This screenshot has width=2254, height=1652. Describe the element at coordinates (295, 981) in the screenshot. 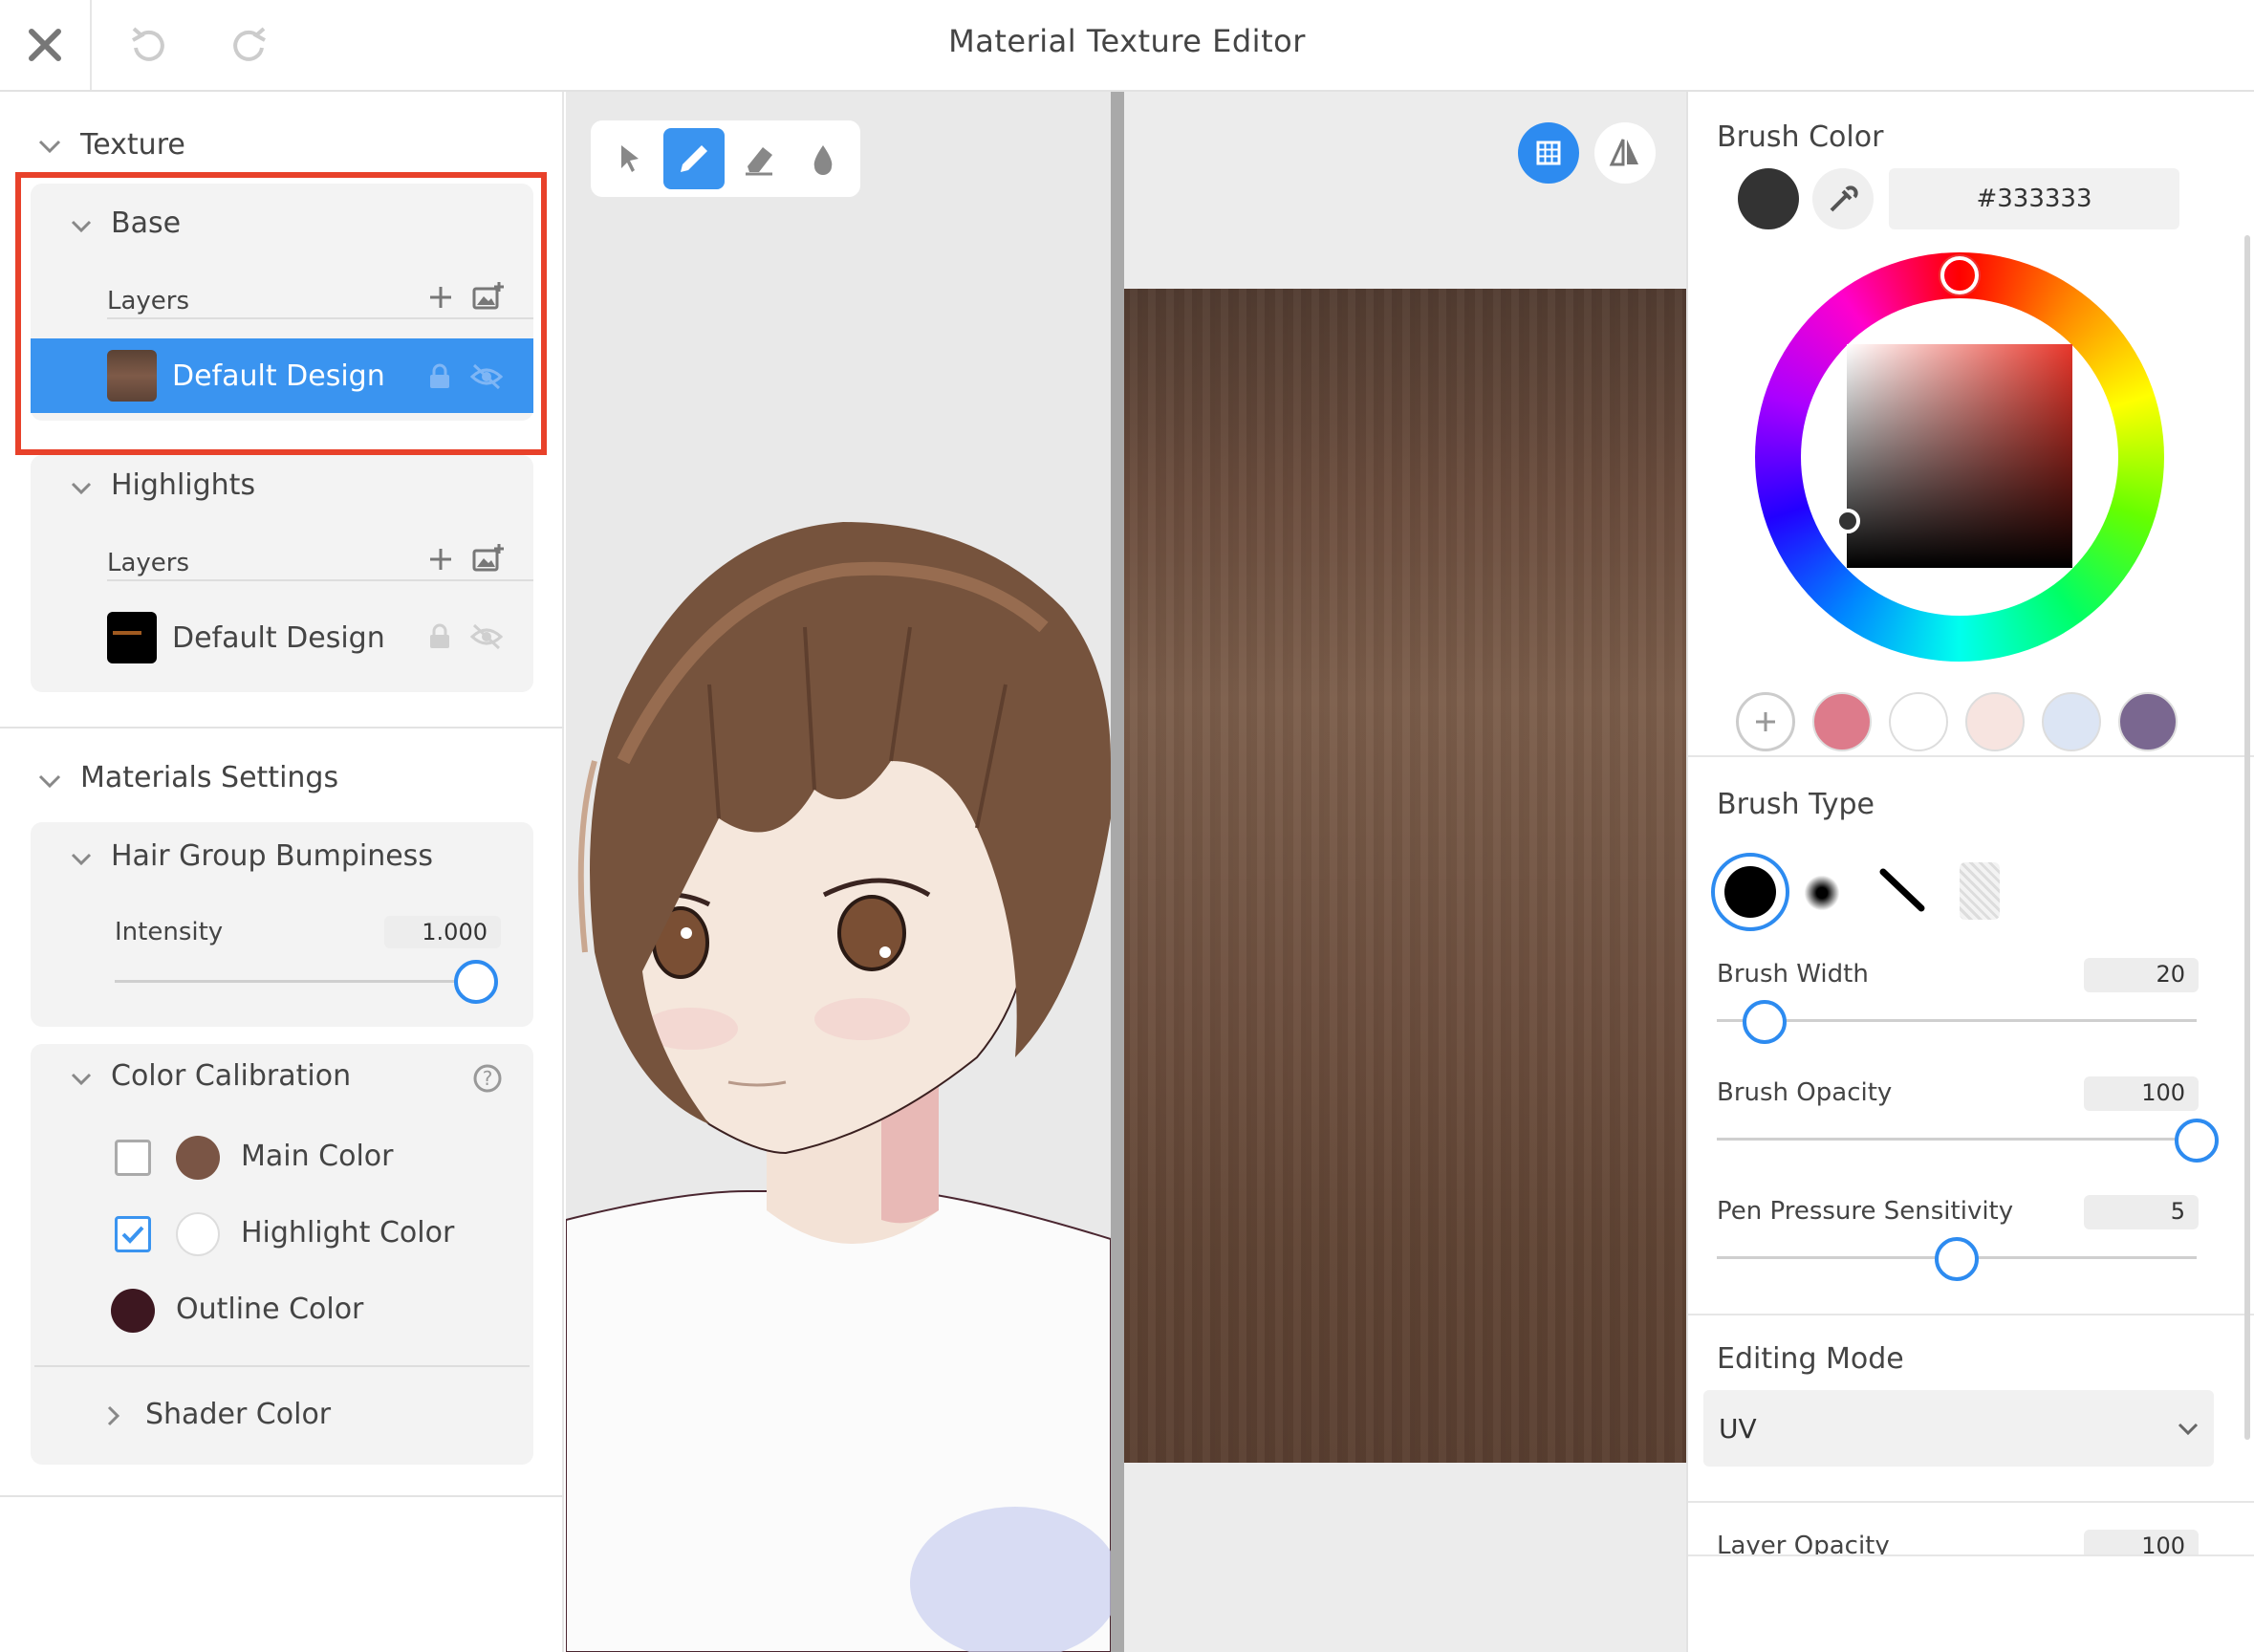

I see `intensity-slider-track` at that location.